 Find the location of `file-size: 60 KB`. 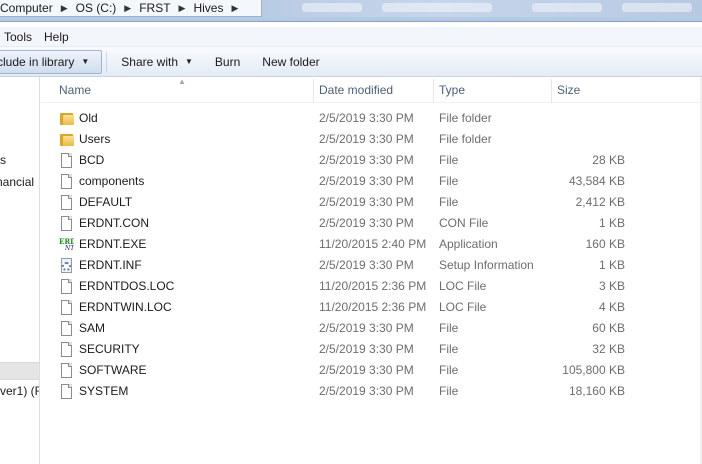

file-size: 60 KB is located at coordinates (608, 328).